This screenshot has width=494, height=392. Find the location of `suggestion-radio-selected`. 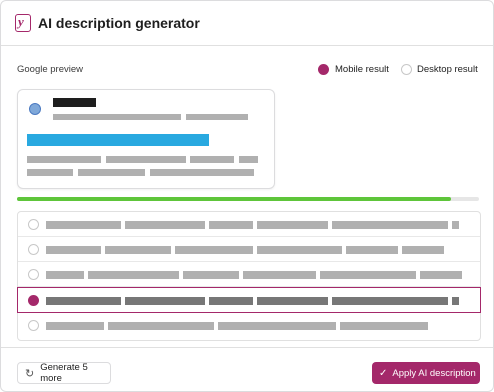

suggestion-radio-selected is located at coordinates (33, 300).